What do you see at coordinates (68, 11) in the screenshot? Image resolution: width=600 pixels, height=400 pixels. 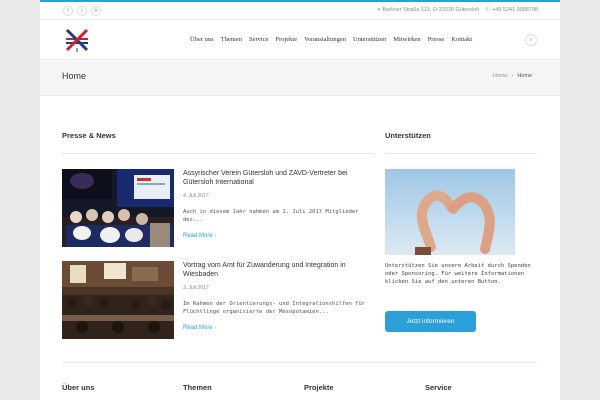 I see `facebook-icon: f` at bounding box center [68, 11].